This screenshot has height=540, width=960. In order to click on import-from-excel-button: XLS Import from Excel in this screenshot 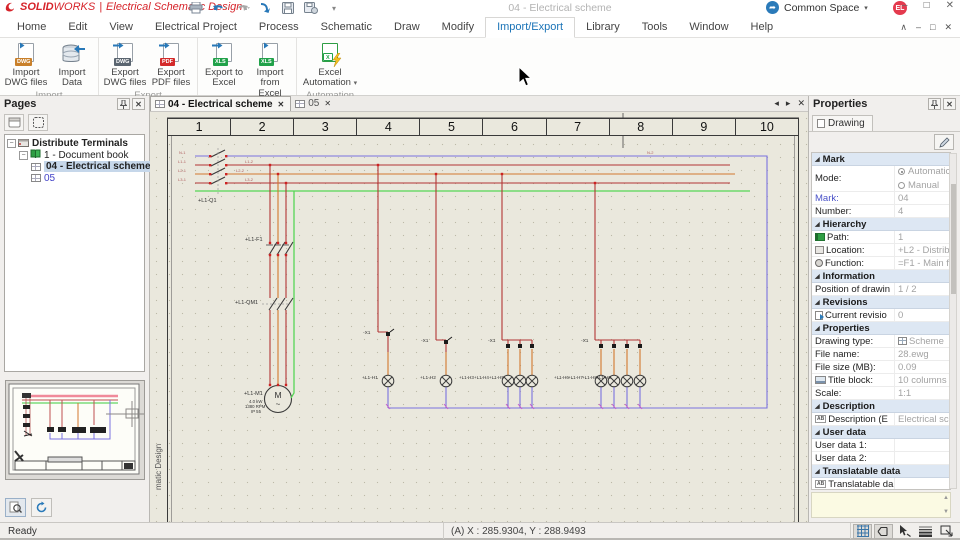, I will do `click(270, 69)`.